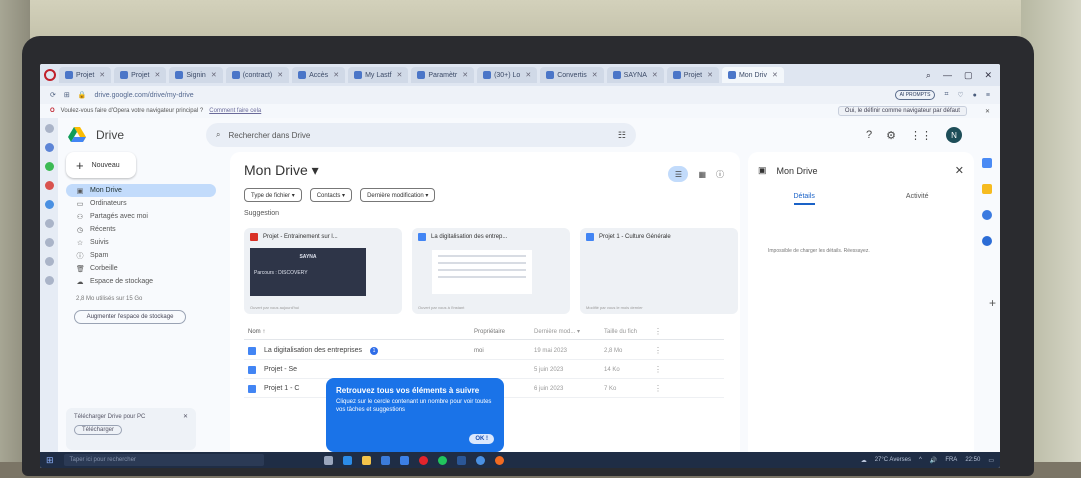 This screenshot has width=1081, height=478. What do you see at coordinates (423, 460) in the screenshot?
I see `opera-taskbar-icon` at bounding box center [423, 460].